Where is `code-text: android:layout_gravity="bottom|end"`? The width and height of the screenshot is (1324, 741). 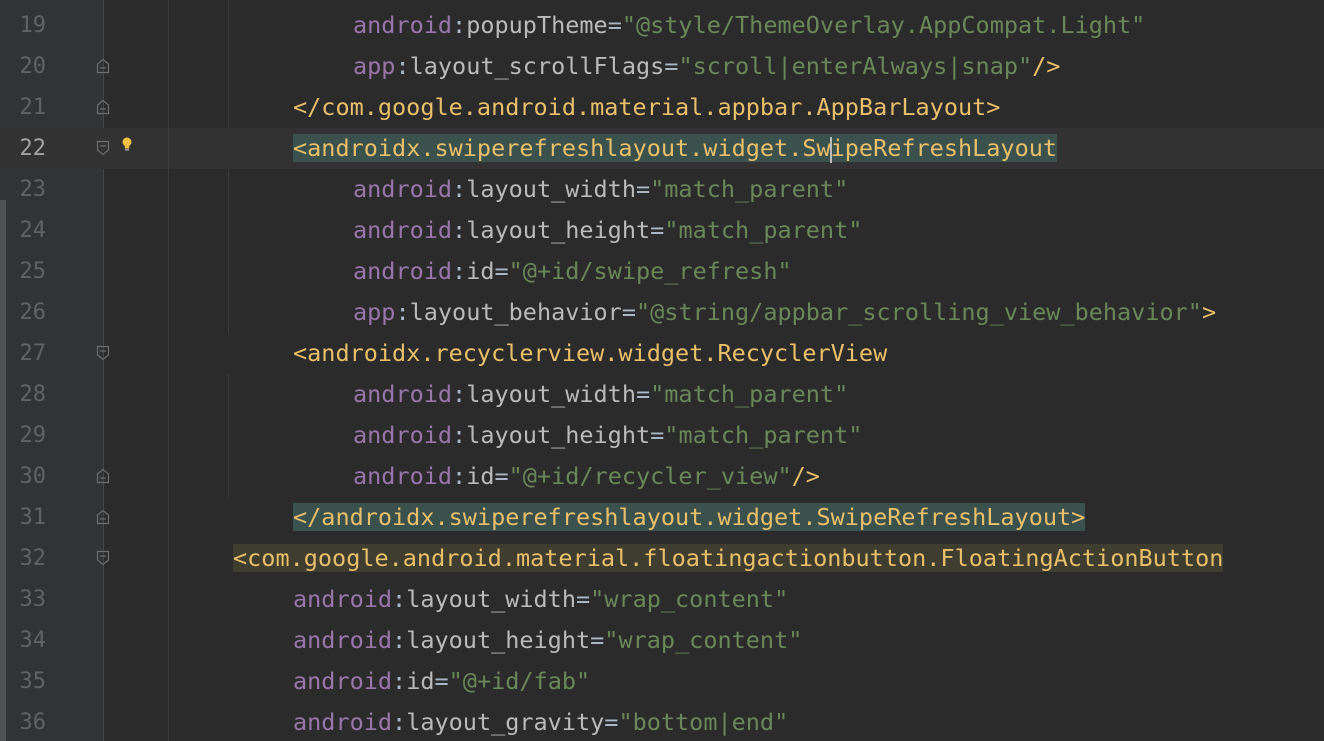 code-text: android:layout_gravity="bottom|end" is located at coordinates (540, 721).